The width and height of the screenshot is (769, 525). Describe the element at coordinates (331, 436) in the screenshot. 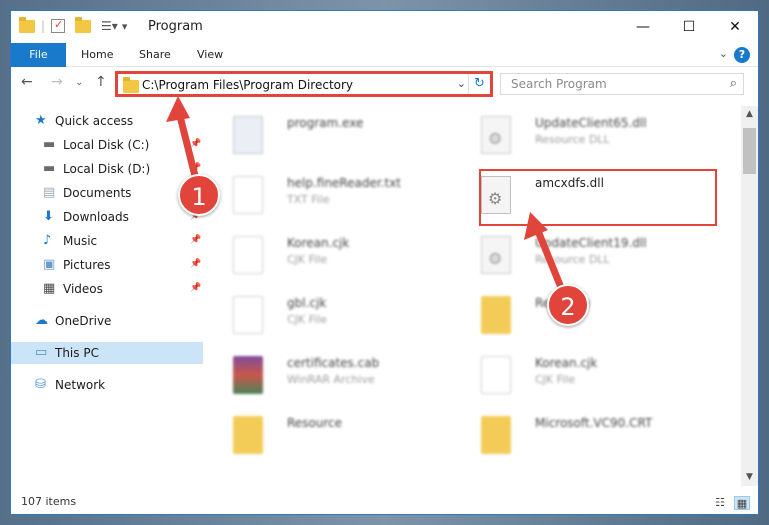

I see `file-item: Resource` at that location.